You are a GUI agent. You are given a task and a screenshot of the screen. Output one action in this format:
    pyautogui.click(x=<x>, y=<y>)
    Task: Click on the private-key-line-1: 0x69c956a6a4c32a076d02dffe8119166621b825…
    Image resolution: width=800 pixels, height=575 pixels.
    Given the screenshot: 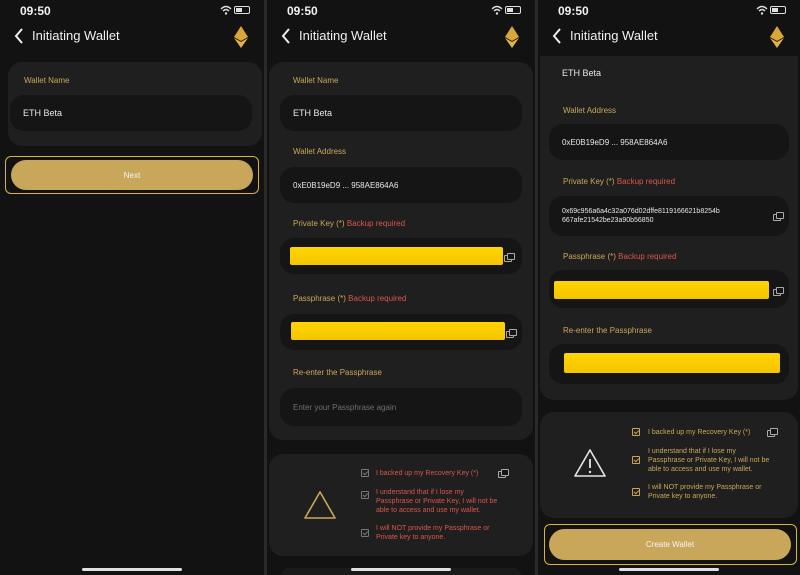 What is the action you would take?
    pyautogui.click(x=641, y=211)
    